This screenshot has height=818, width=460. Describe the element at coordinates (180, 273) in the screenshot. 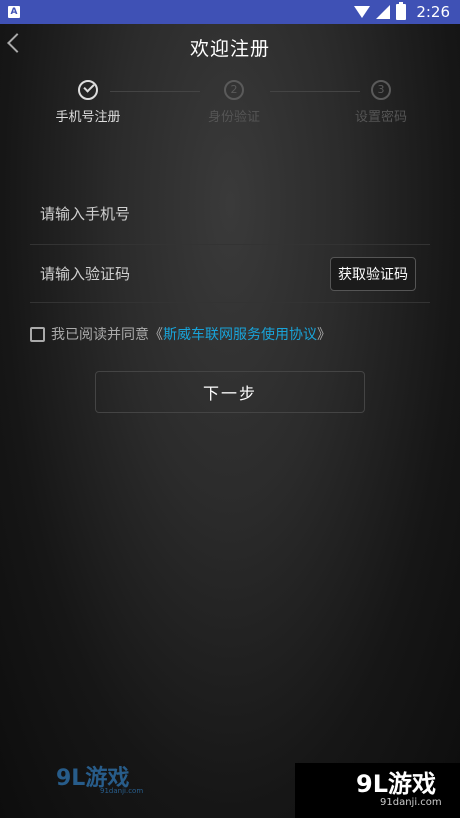

I see `code-input` at that location.